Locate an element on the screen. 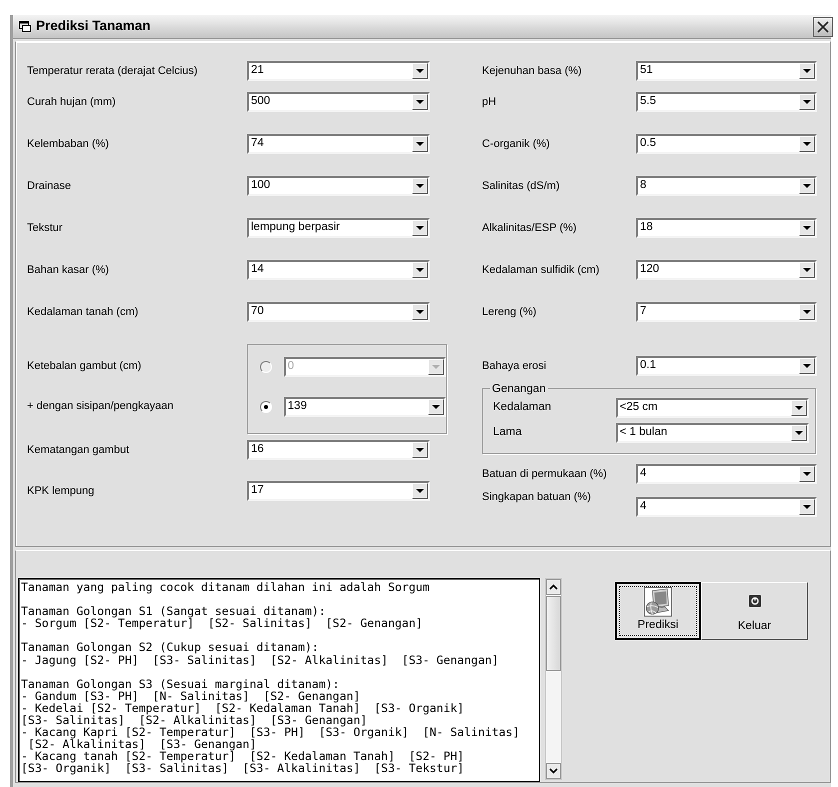 This screenshot has height=787, width=838. chevron-up-icon is located at coordinates (553, 587).